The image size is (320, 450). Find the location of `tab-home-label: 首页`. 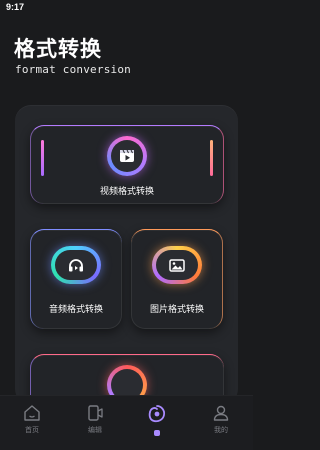

tab-home-label: 首页 is located at coordinates (32, 430).